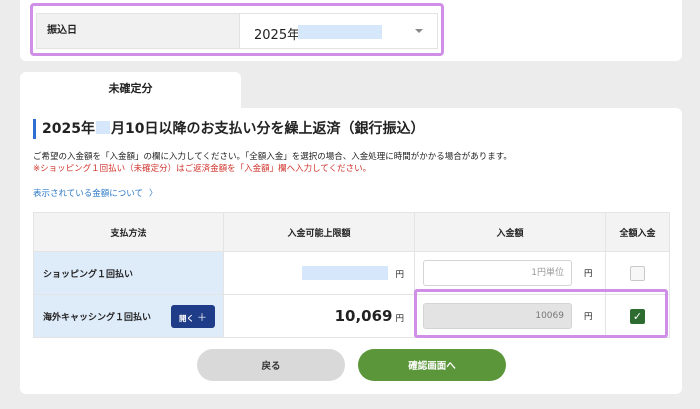 The height and width of the screenshot is (409, 700). Describe the element at coordinates (271, 365) in the screenshot. I see `back-button: 戻る` at that location.